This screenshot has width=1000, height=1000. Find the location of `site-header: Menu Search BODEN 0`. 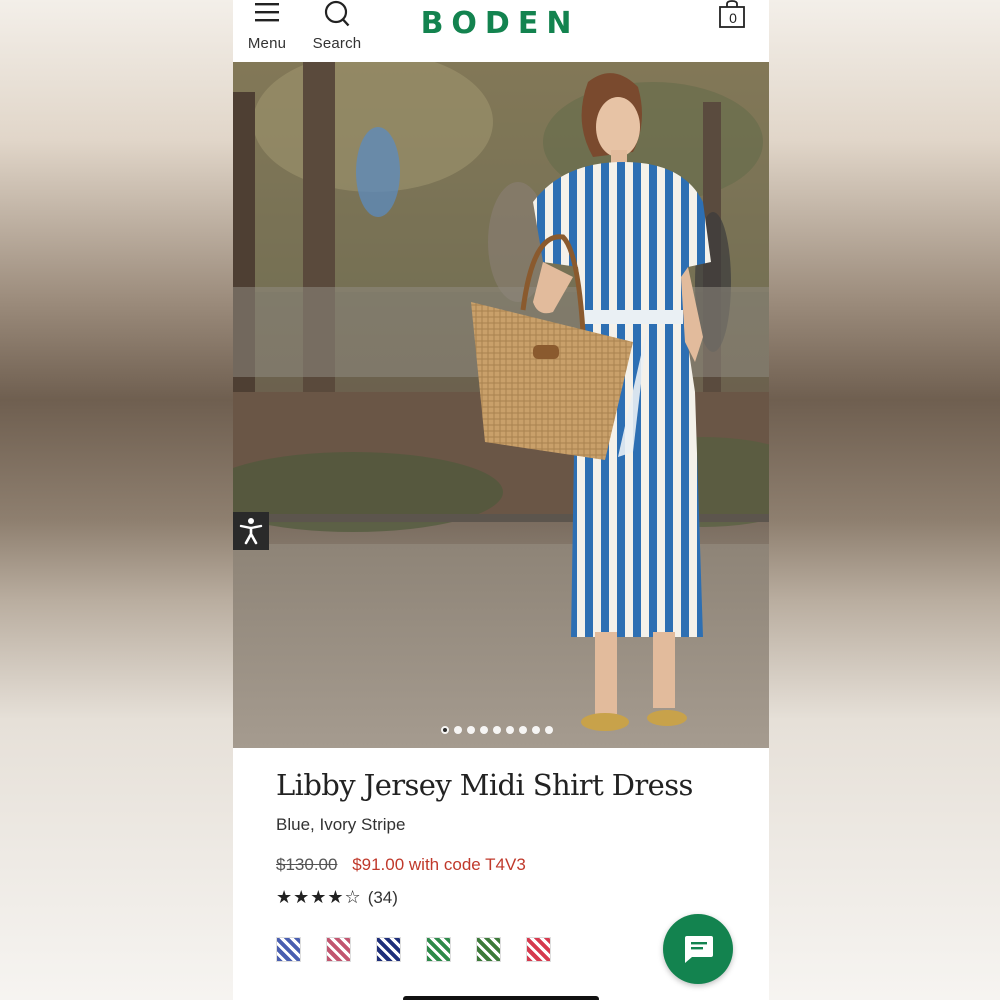

site-header: Menu Search BODEN 0 is located at coordinates (501, 31).